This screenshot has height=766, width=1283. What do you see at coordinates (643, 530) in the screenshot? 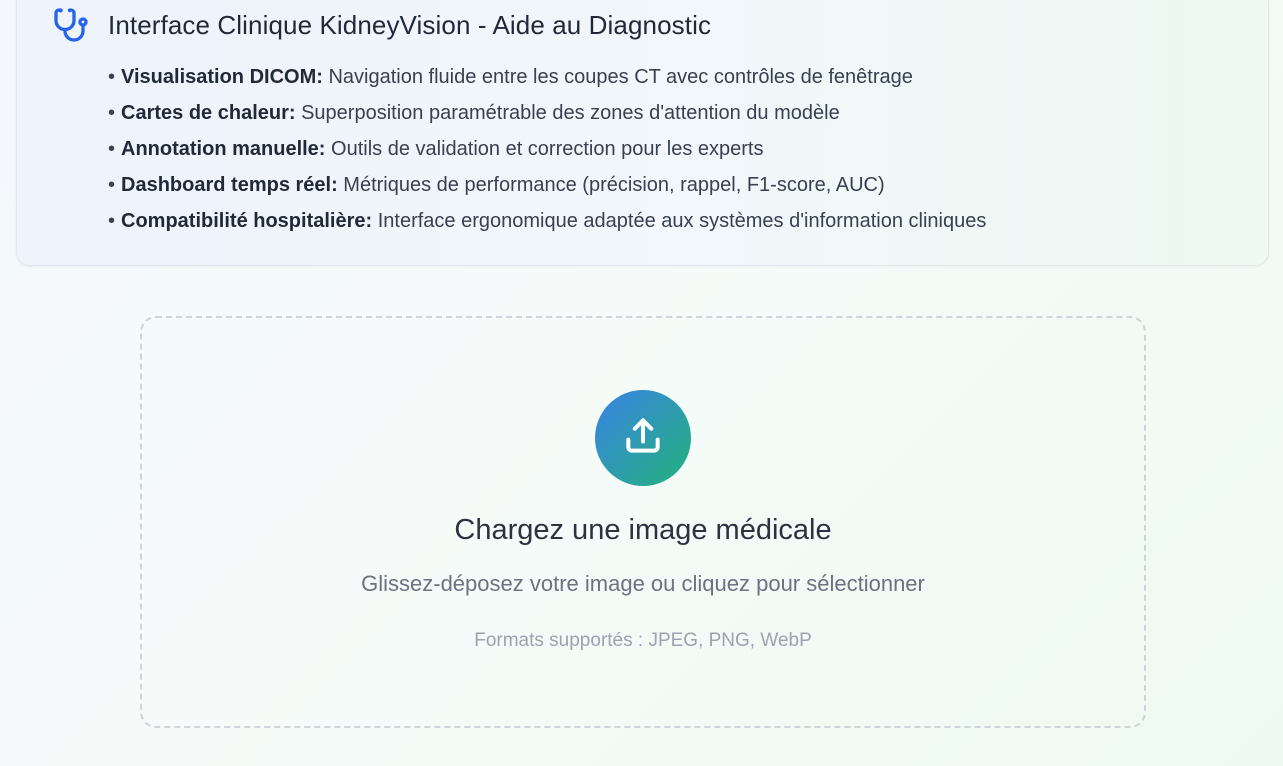
I see `upload-title: Chargez une image médicale` at bounding box center [643, 530].